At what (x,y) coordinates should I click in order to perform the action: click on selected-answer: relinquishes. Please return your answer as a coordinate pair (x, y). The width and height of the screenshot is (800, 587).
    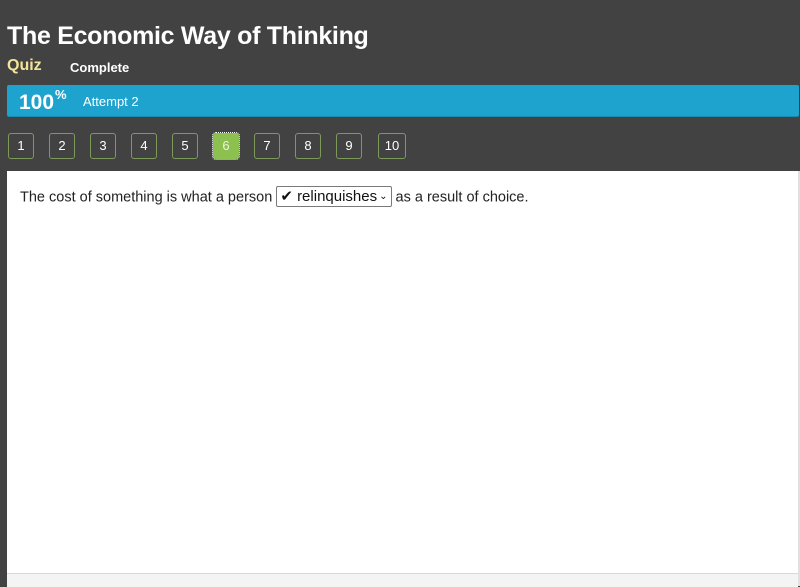
    Looking at the image, I should click on (337, 196).